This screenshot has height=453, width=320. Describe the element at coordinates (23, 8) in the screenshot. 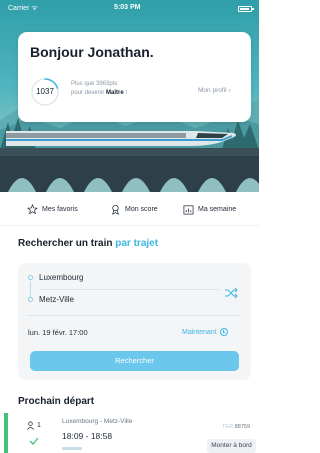

I see `carrier-label: Carrier ᯤ` at that location.